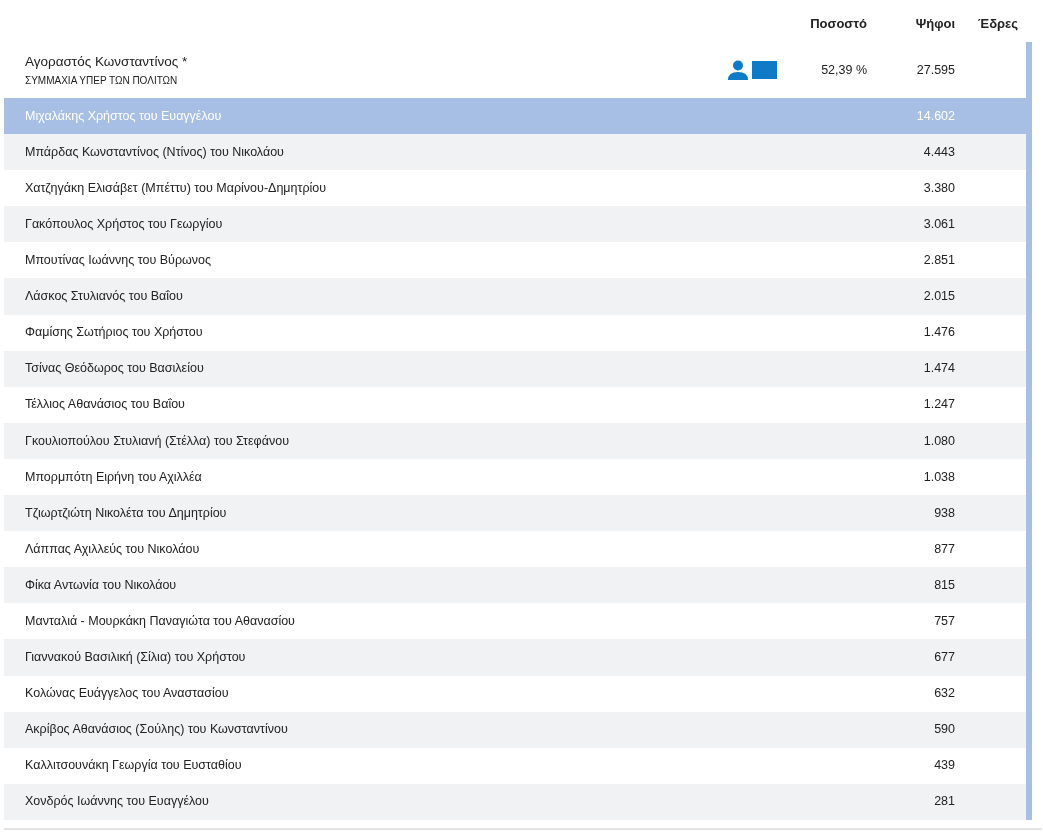  What do you see at coordinates (944, 513) in the screenshot?
I see `votes-value: 938` at bounding box center [944, 513].